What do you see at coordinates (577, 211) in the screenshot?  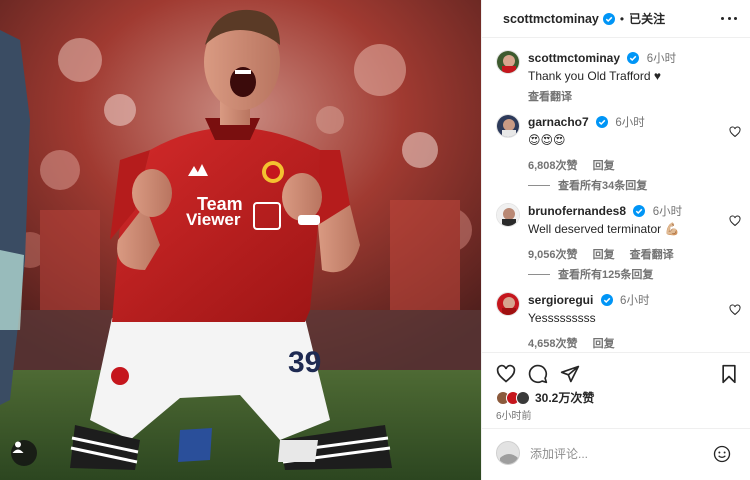 I see `comment-username: brunofernandes8` at bounding box center [577, 211].